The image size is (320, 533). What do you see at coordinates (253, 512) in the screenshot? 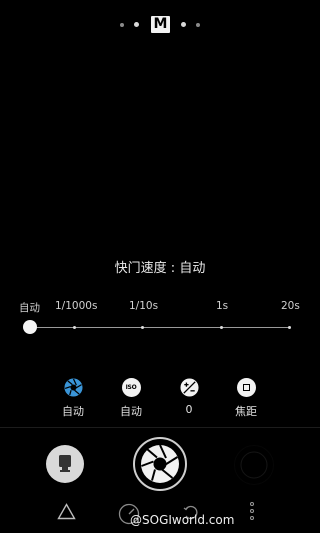
I see `more-icon` at bounding box center [253, 512].